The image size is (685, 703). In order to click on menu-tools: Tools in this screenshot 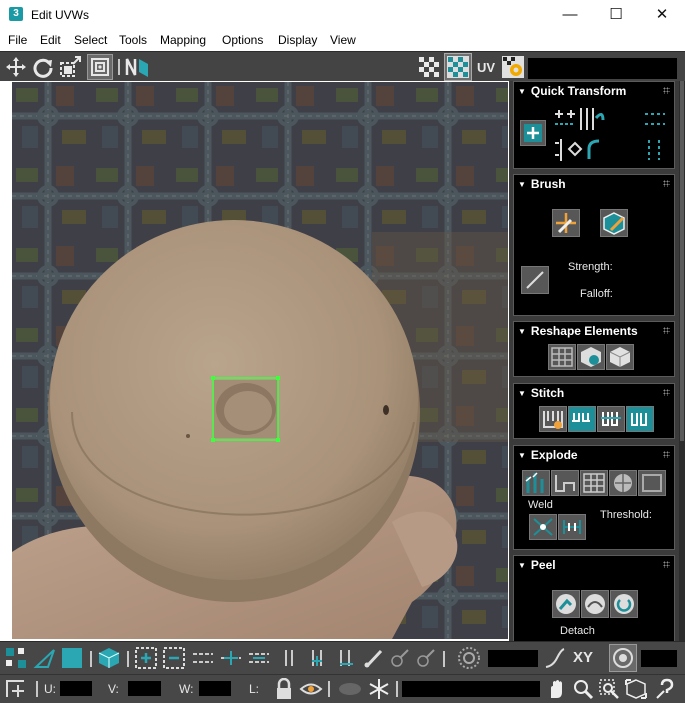, I will do `click(133, 40)`.